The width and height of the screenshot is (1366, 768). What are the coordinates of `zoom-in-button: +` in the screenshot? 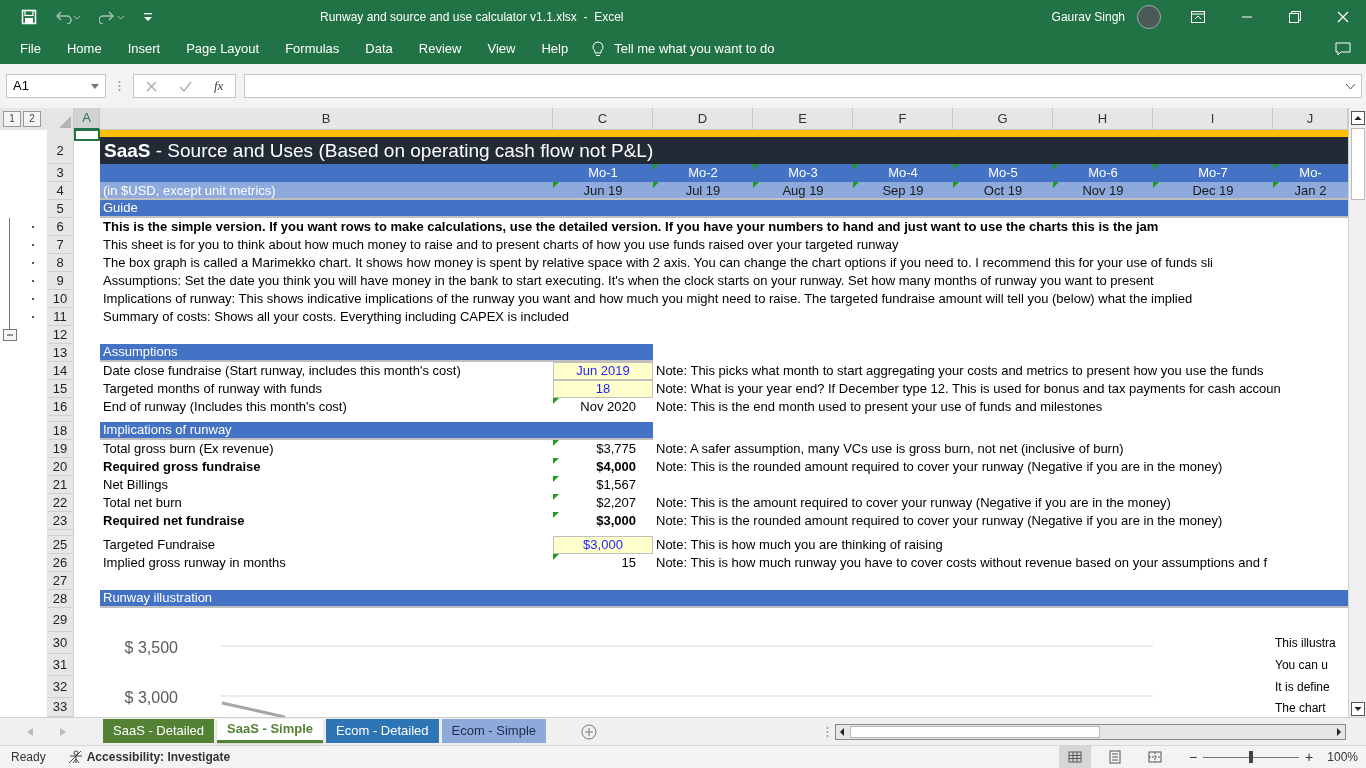 It's located at (1309, 757).